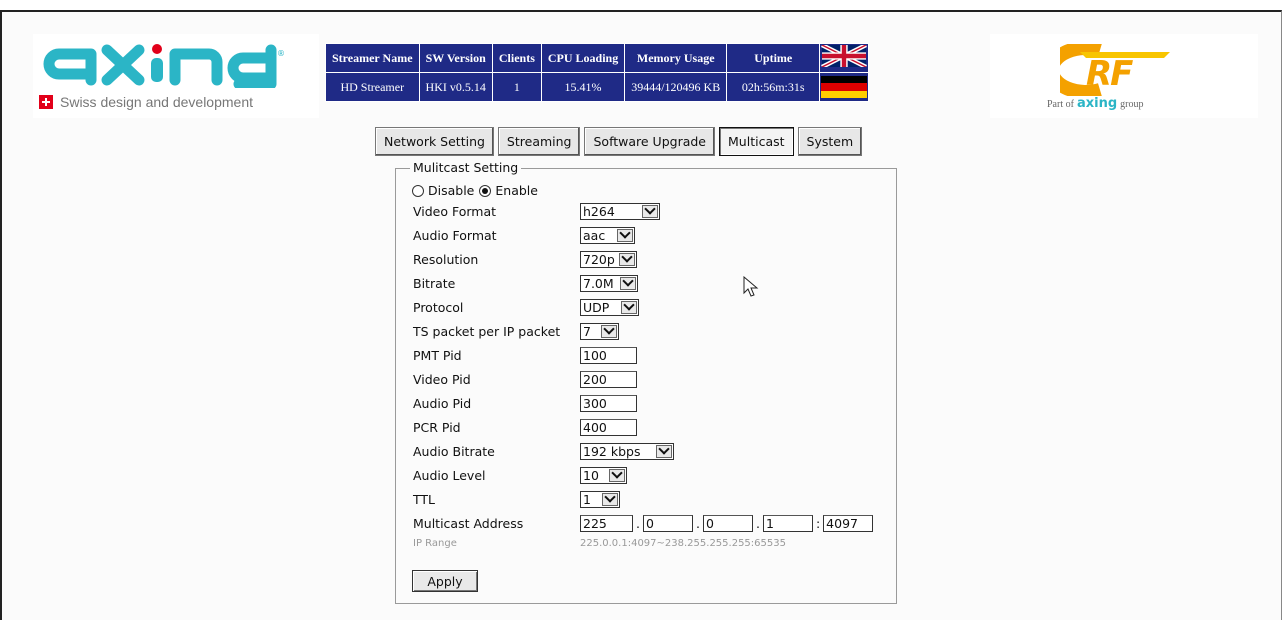 This screenshot has height=620, width=1285. What do you see at coordinates (449, 475) in the screenshot?
I see `audio-level-label: Audio Level` at bounding box center [449, 475].